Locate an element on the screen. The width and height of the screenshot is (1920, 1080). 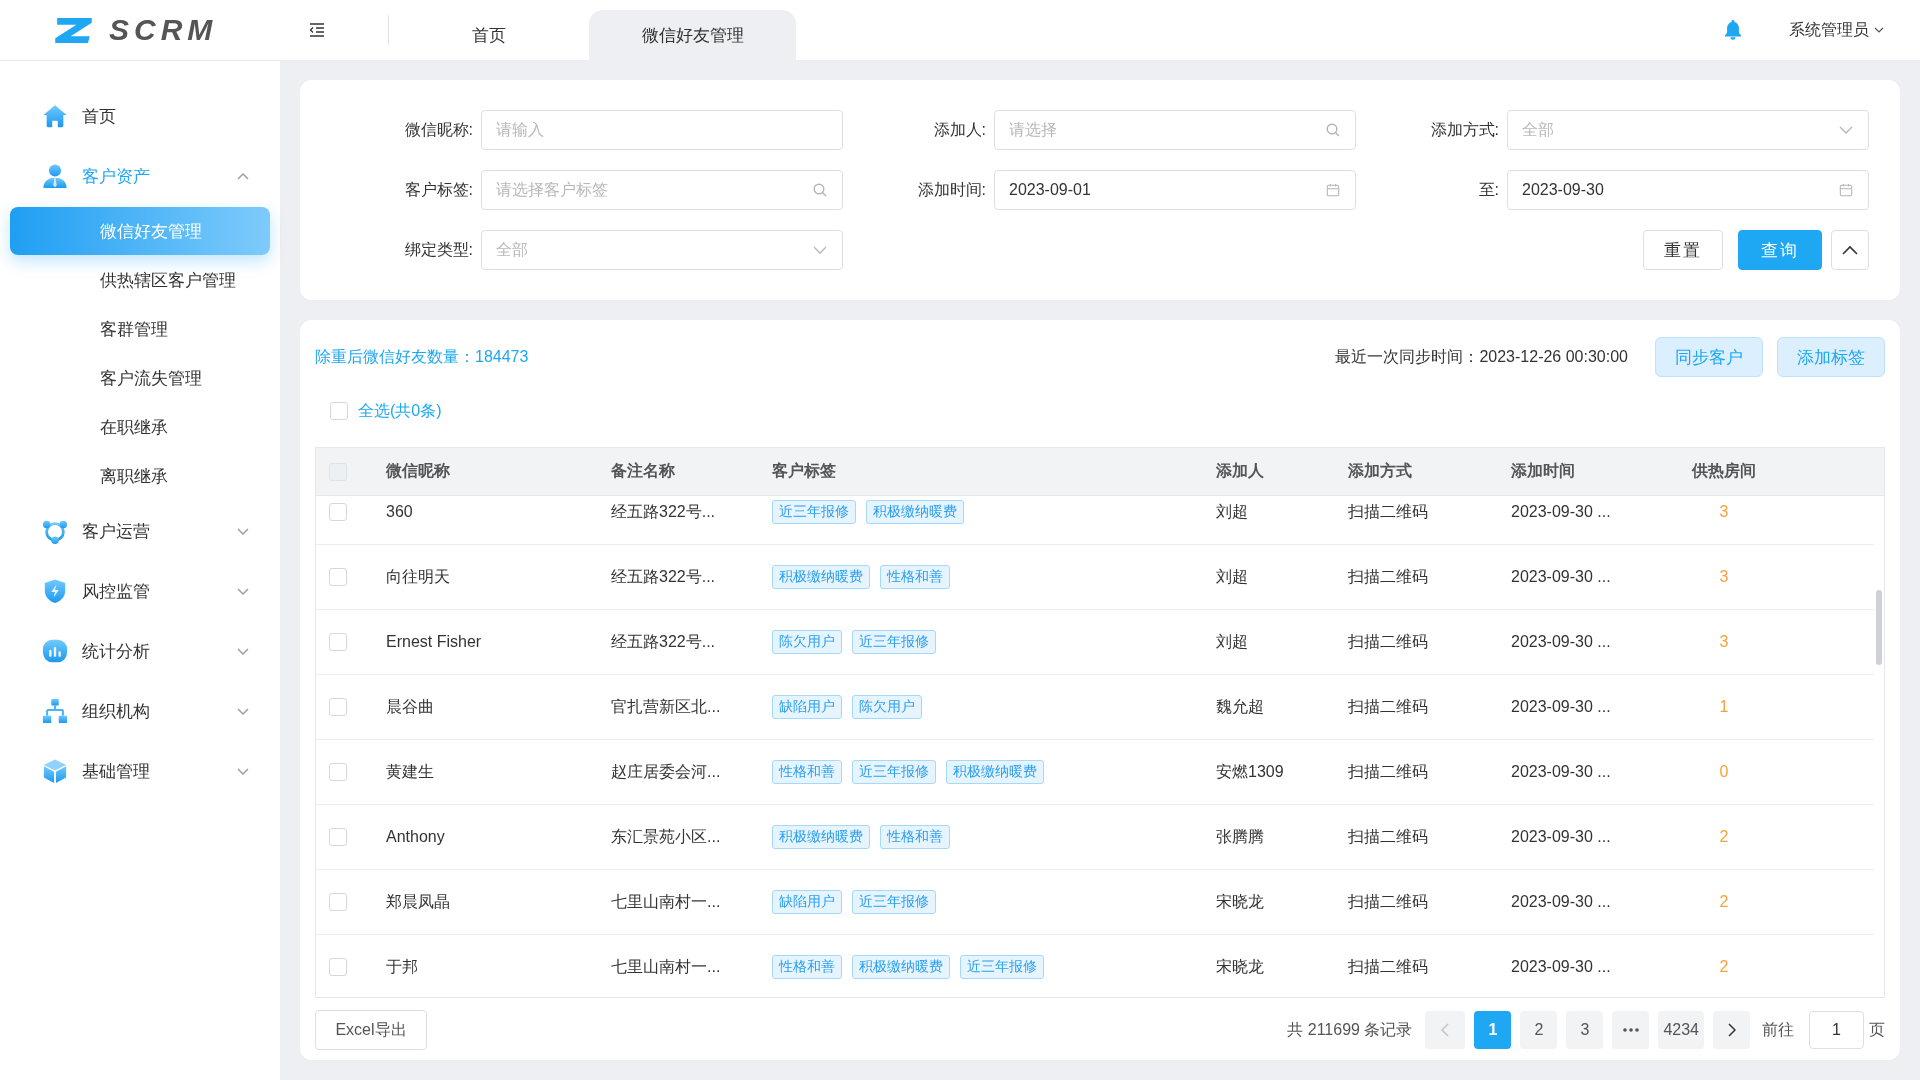
search-field: 请选择客户标签 is located at coordinates (662, 190).